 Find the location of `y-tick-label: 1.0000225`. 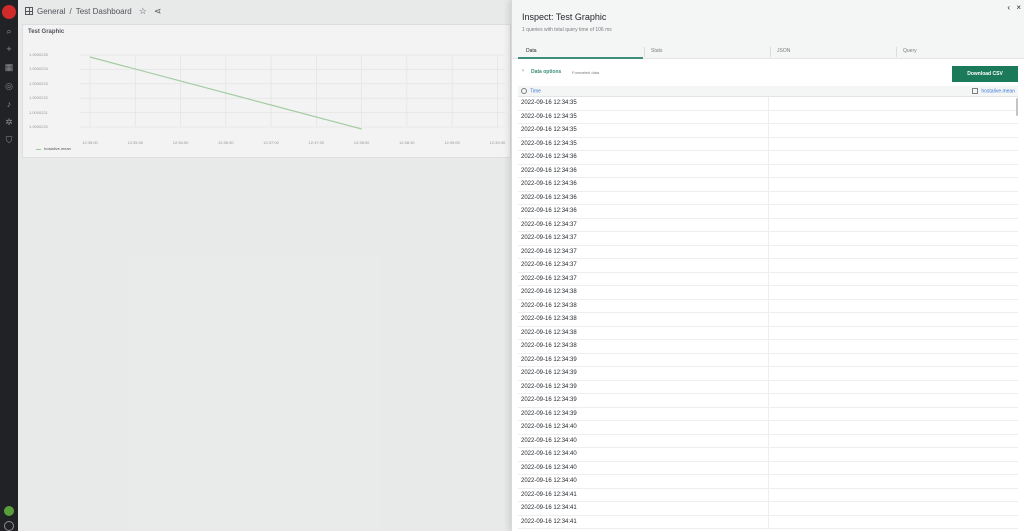

y-tick-label: 1.0000225 is located at coordinates (38, 54).